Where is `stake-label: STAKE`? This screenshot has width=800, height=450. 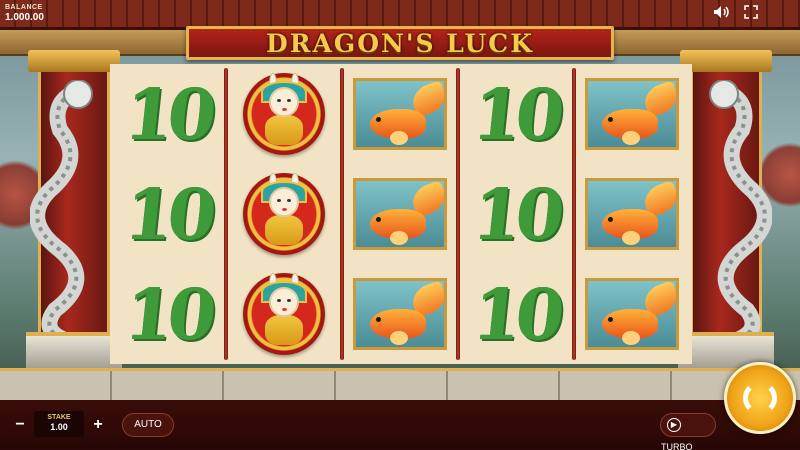 stake-label: STAKE is located at coordinates (59, 417).